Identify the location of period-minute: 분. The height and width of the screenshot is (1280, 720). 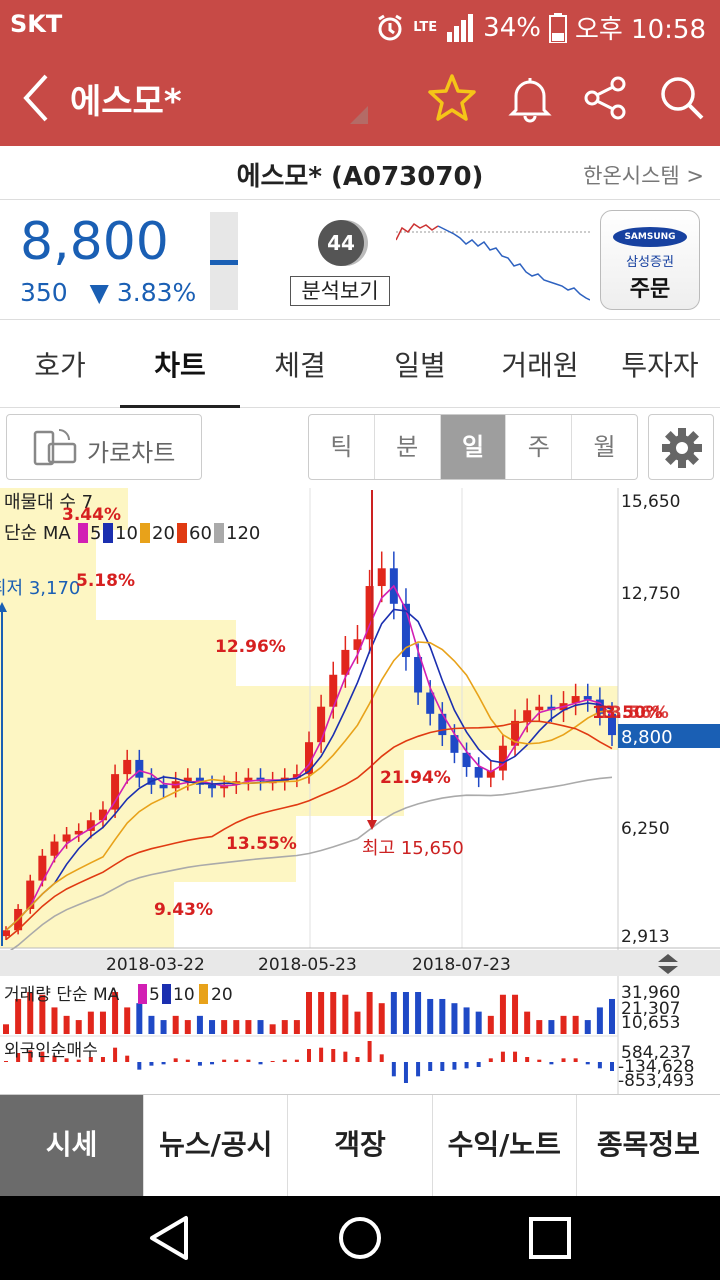
(408, 447).